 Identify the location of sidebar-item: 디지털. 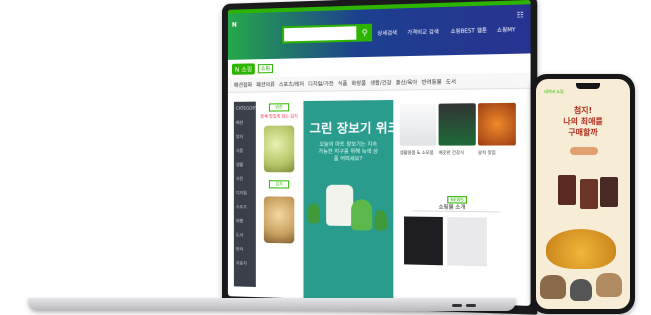
(245, 193).